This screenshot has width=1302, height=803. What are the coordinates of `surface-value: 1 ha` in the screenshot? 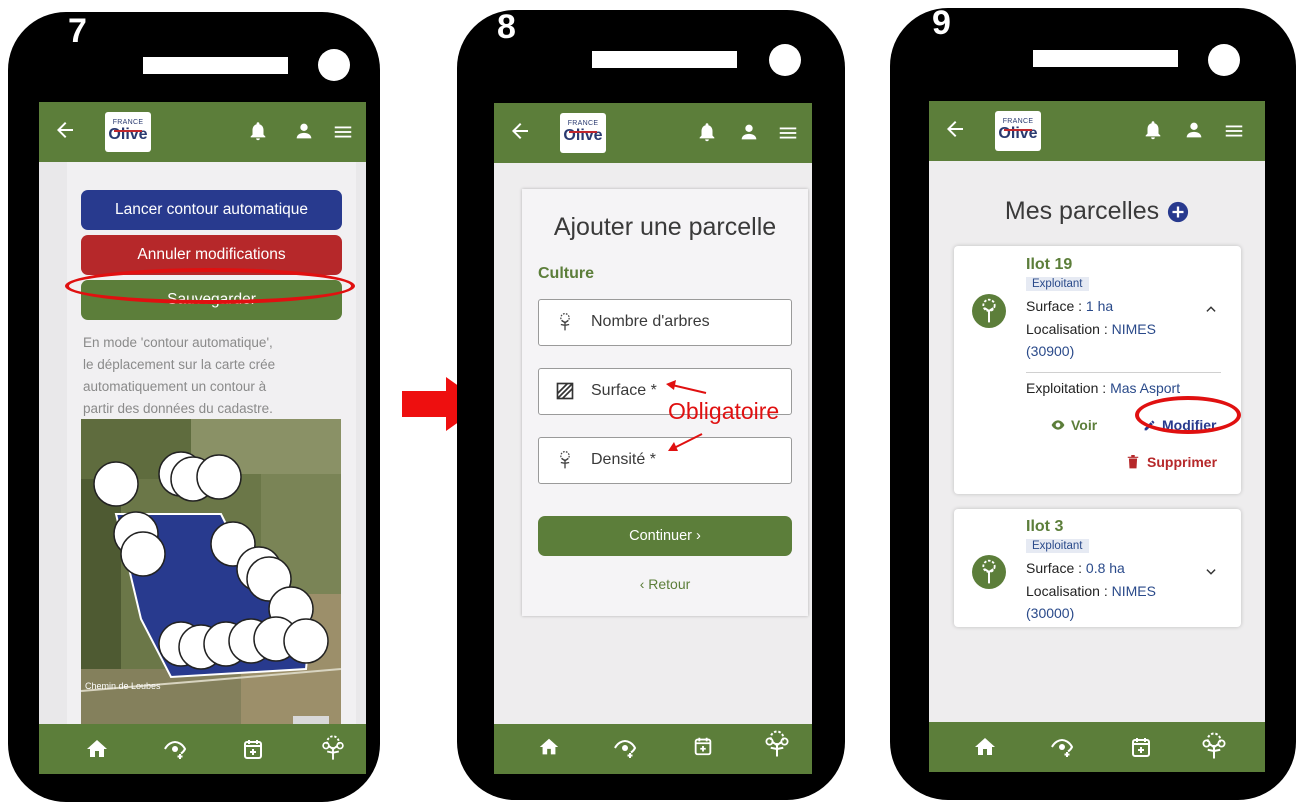 It's located at (1099, 306).